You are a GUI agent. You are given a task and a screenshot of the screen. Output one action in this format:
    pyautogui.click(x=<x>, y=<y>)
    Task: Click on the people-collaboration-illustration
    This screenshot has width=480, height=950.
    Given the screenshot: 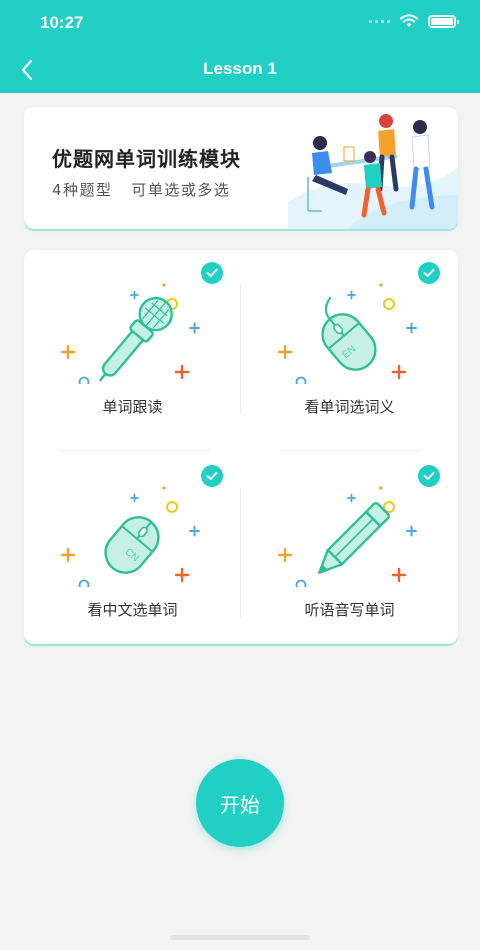 What is the action you would take?
    pyautogui.click(x=373, y=171)
    